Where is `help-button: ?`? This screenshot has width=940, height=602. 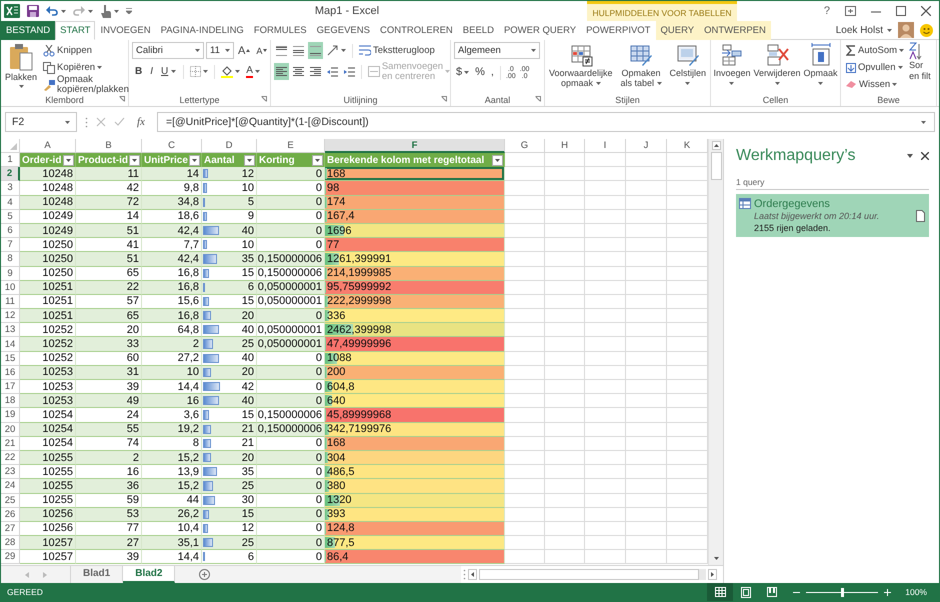
help-button: ? is located at coordinates (827, 11).